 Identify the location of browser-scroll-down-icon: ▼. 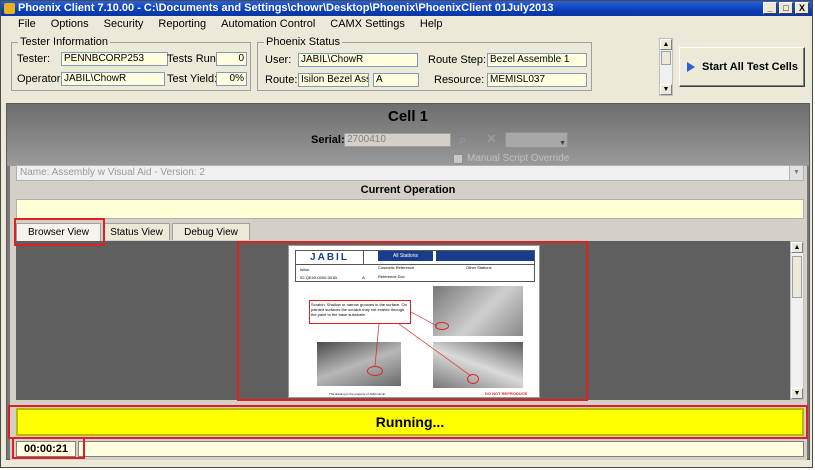
(797, 393).